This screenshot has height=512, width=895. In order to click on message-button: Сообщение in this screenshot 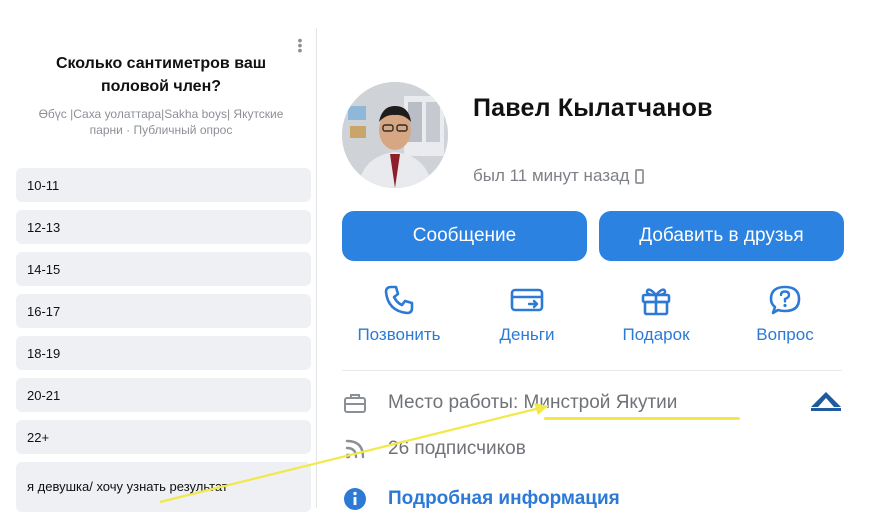, I will do `click(464, 236)`.